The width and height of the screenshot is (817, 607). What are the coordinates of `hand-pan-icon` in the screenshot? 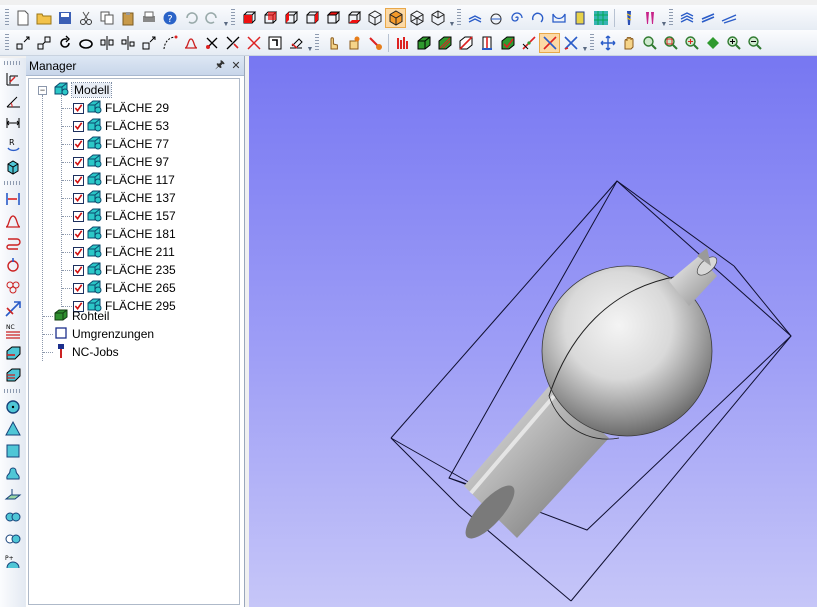 It's located at (628, 43).